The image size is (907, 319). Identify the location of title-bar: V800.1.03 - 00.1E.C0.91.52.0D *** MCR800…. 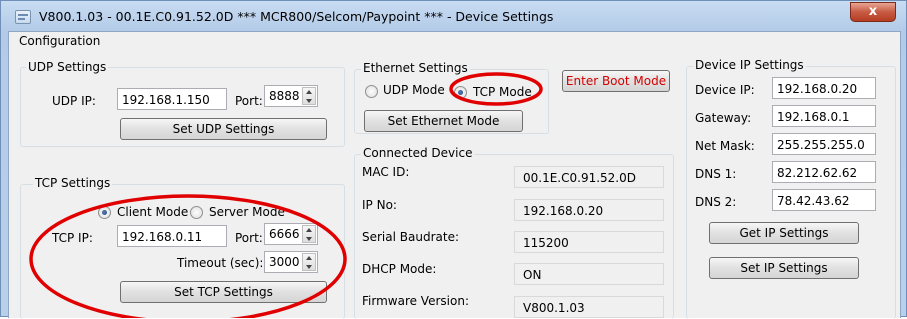
(453, 16).